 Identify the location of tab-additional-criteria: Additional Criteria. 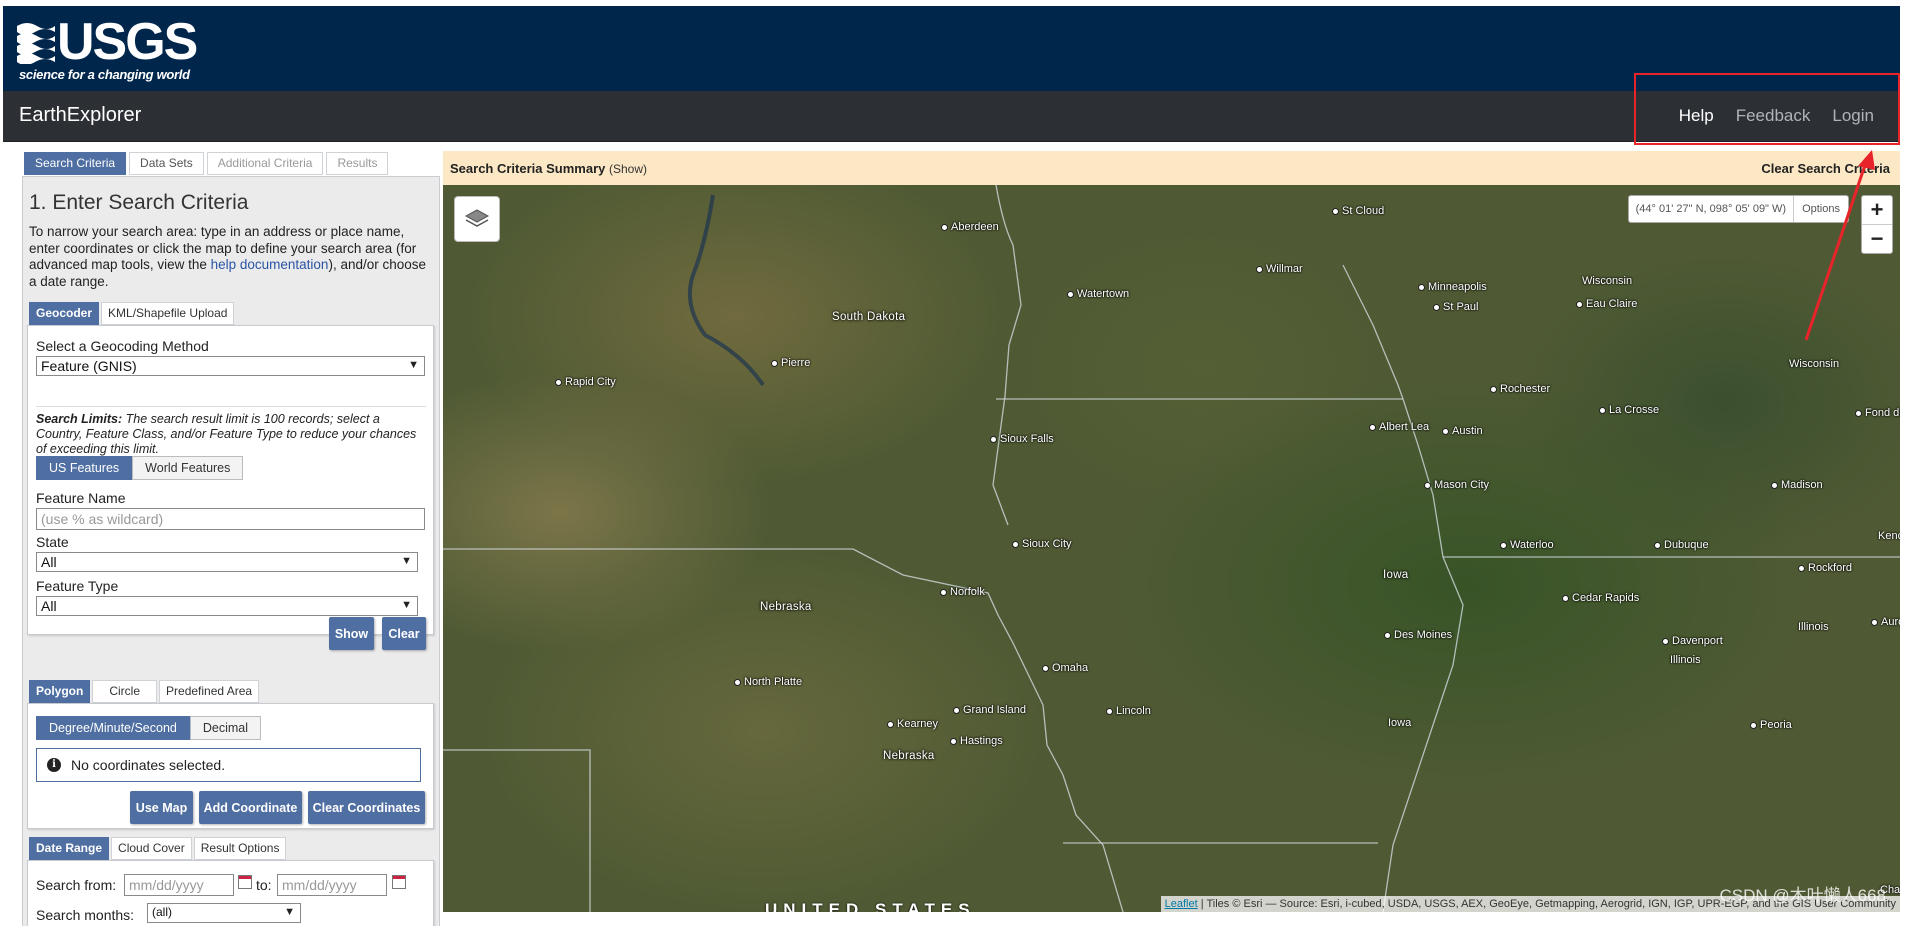
(265, 163).